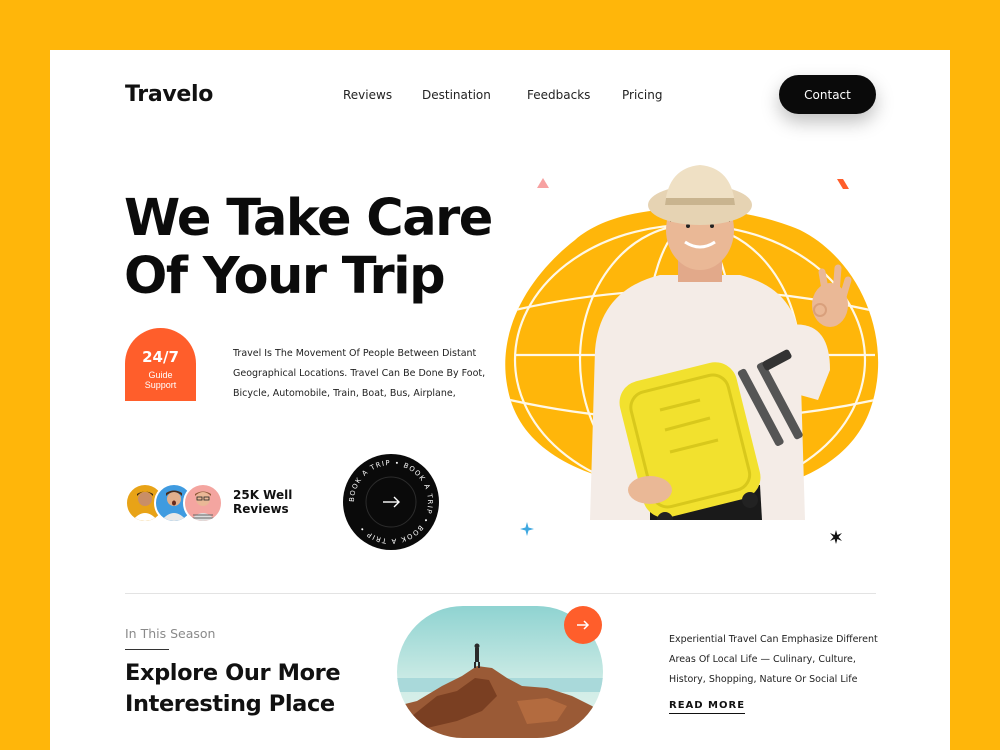  What do you see at coordinates (285, 276) in the screenshot?
I see `hero-title-line-2: Of Your Trip` at bounding box center [285, 276].